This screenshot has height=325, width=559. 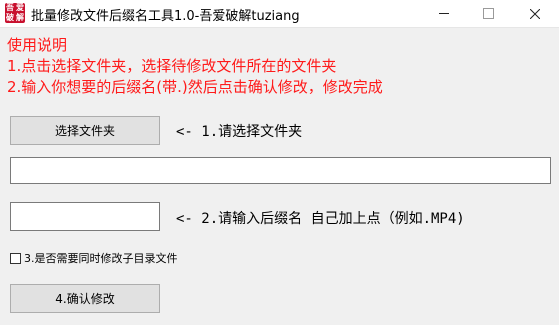 What do you see at coordinates (85, 130) in the screenshot?
I see `choose-folder-button: 选择文件夹` at bounding box center [85, 130].